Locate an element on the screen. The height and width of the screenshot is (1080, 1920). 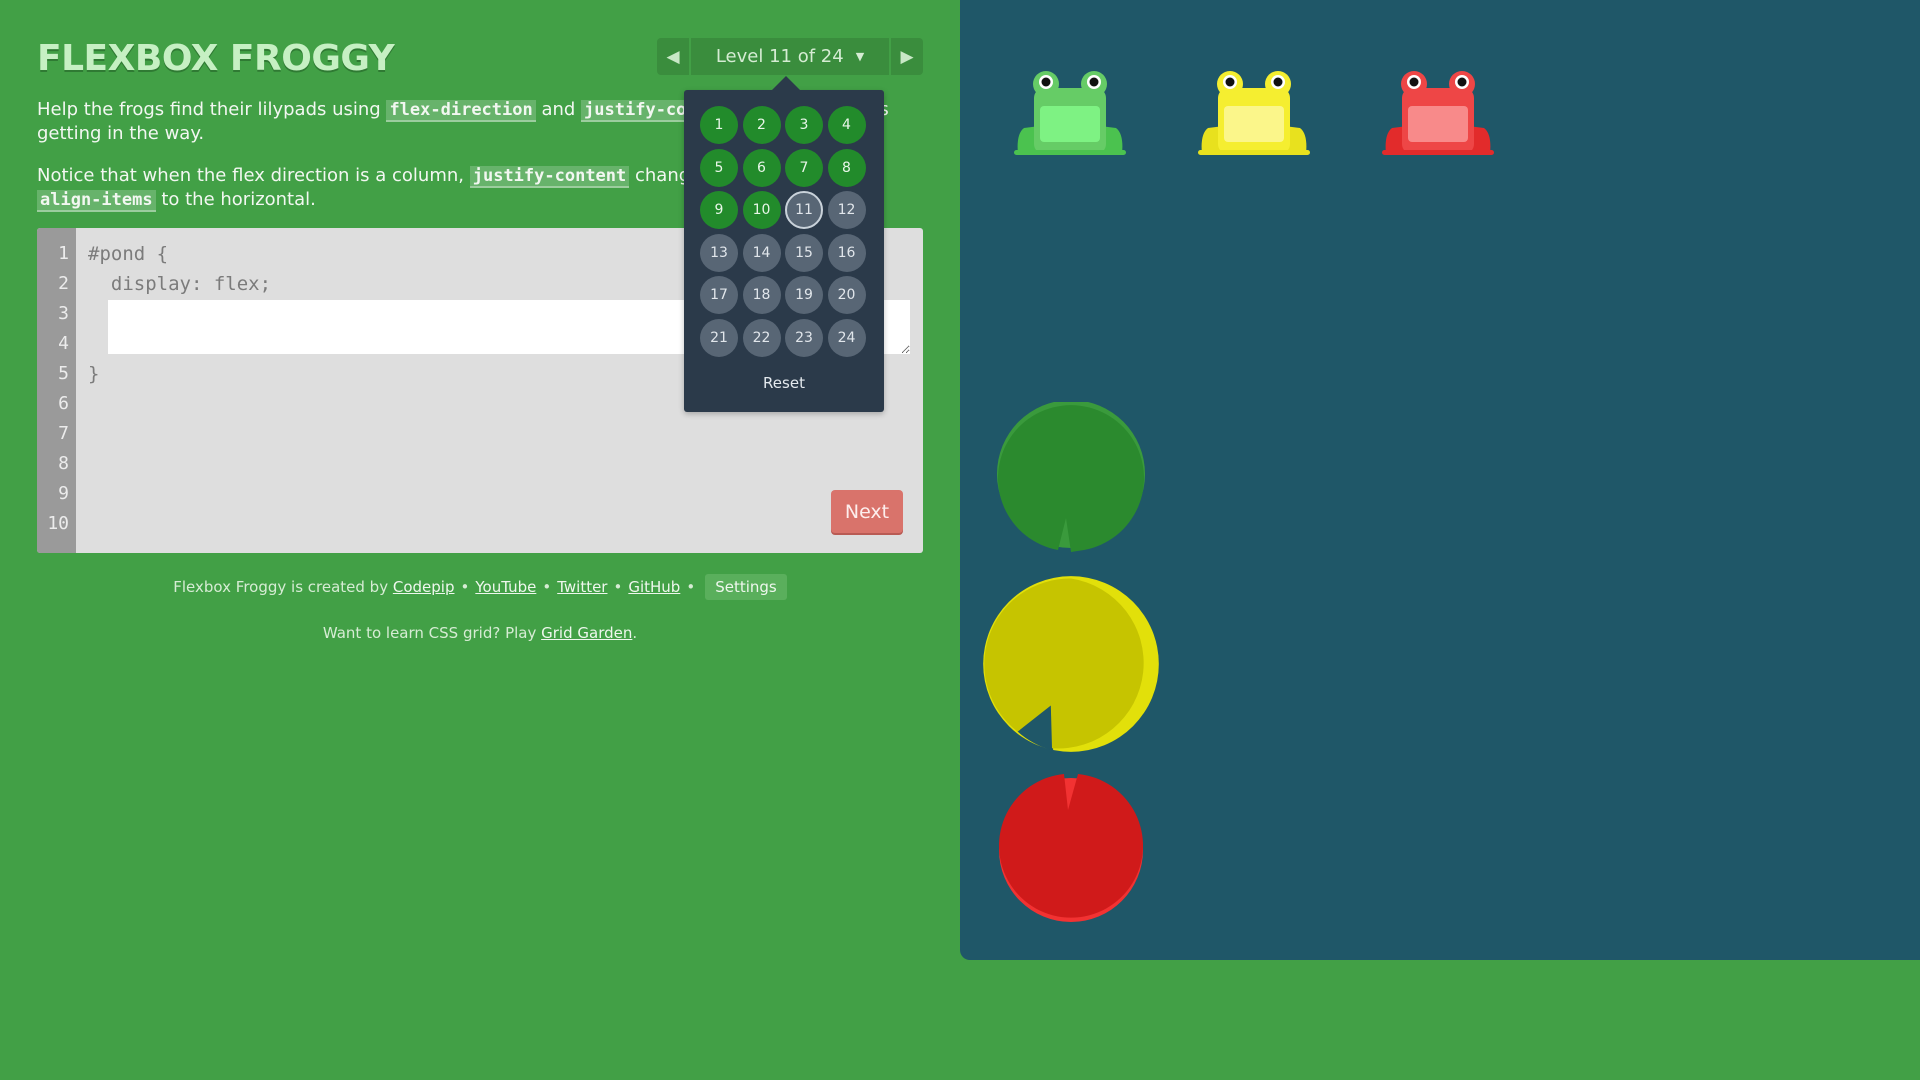
level-button-12: 12 is located at coordinates (846, 210).